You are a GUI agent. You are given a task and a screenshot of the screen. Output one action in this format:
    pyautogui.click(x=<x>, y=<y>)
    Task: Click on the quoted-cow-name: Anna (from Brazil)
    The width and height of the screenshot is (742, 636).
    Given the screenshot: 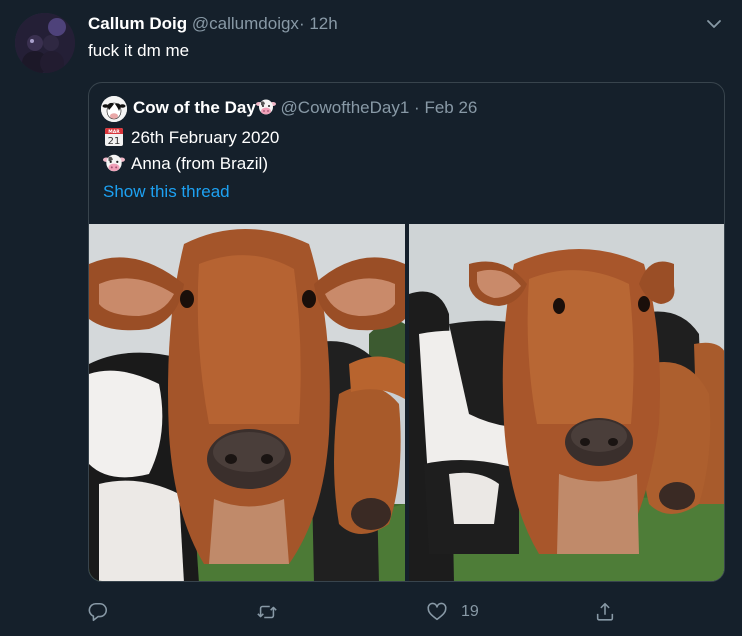 What is the action you would take?
    pyautogui.click(x=199, y=163)
    